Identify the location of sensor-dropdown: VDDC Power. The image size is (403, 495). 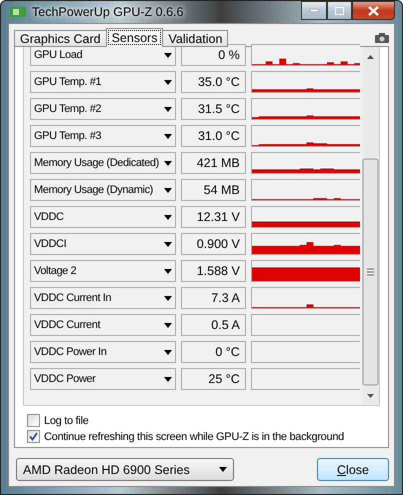
(103, 379).